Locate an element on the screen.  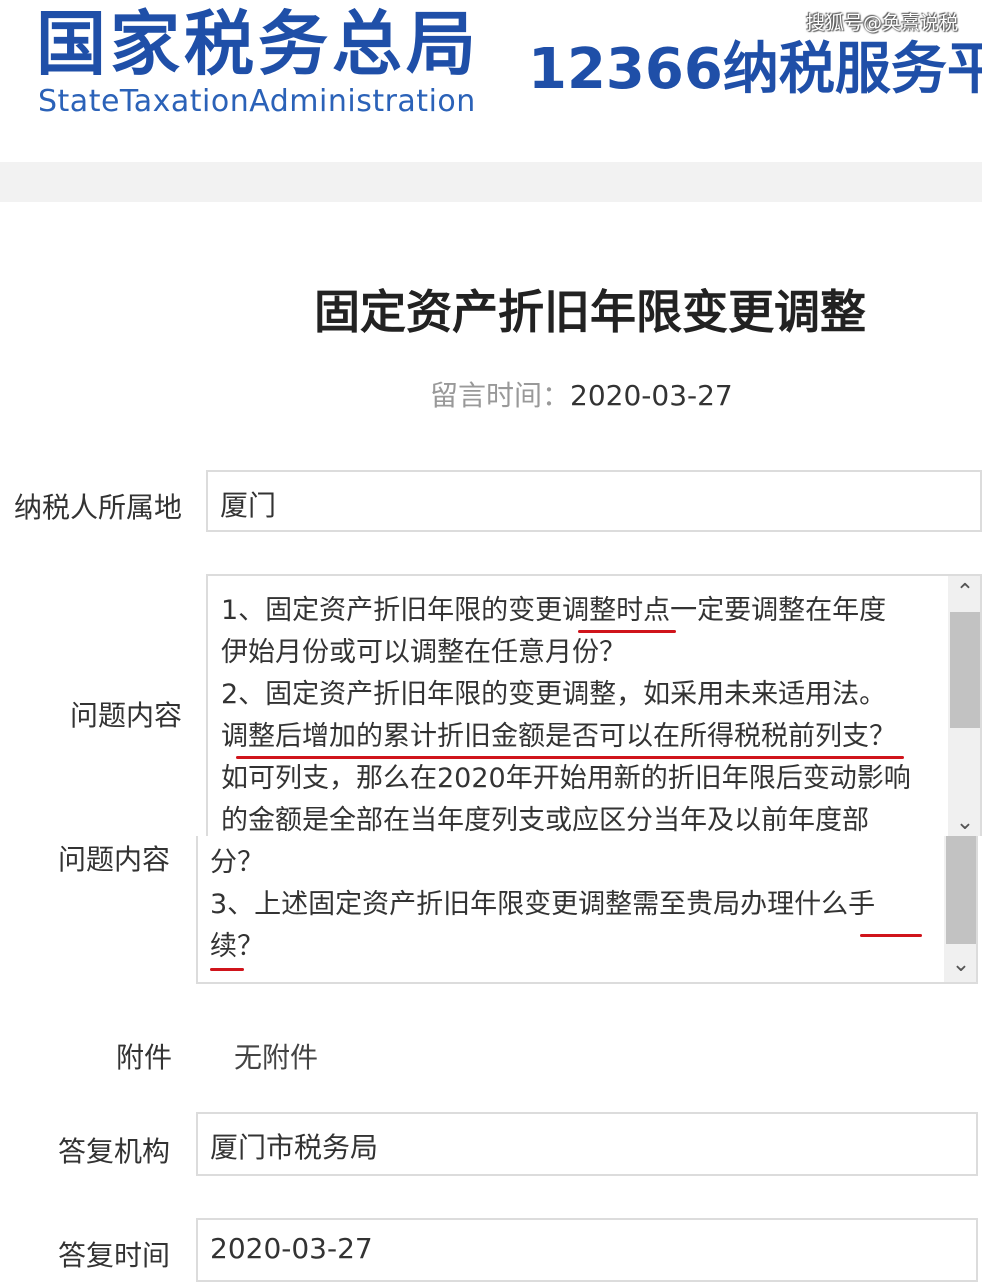
nav-bar is located at coordinates (491, 182).